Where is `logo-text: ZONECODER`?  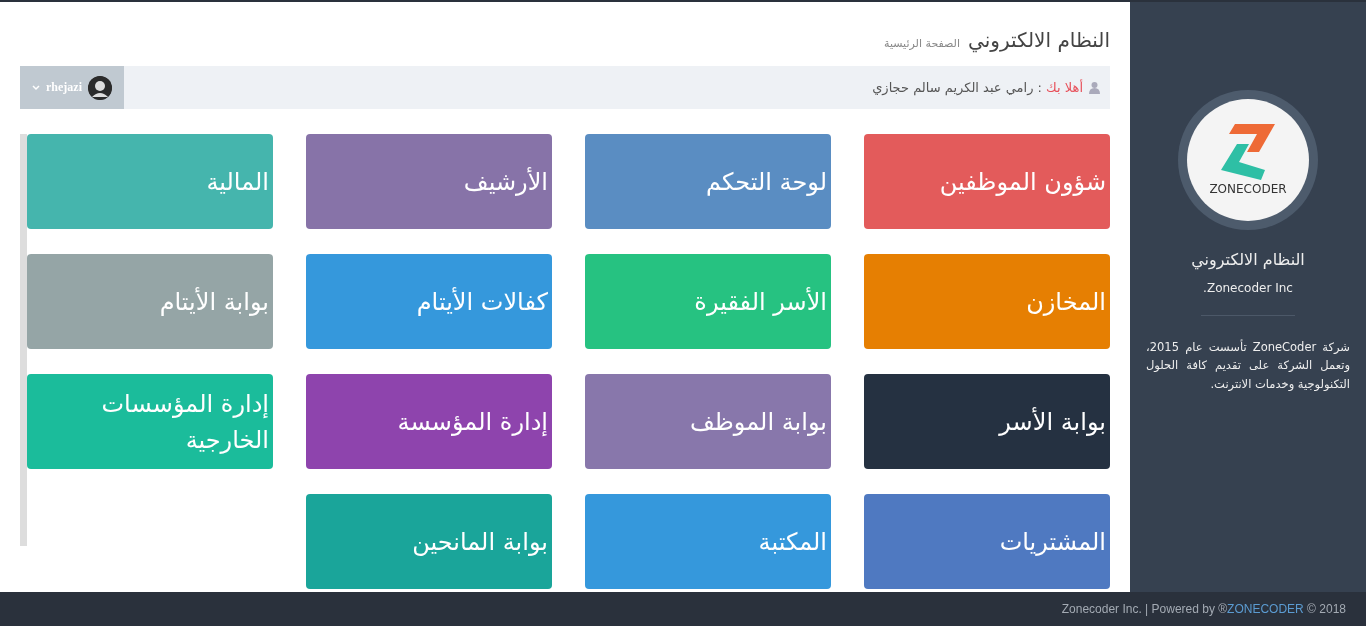
logo-text: ZONECODER is located at coordinates (1248, 189).